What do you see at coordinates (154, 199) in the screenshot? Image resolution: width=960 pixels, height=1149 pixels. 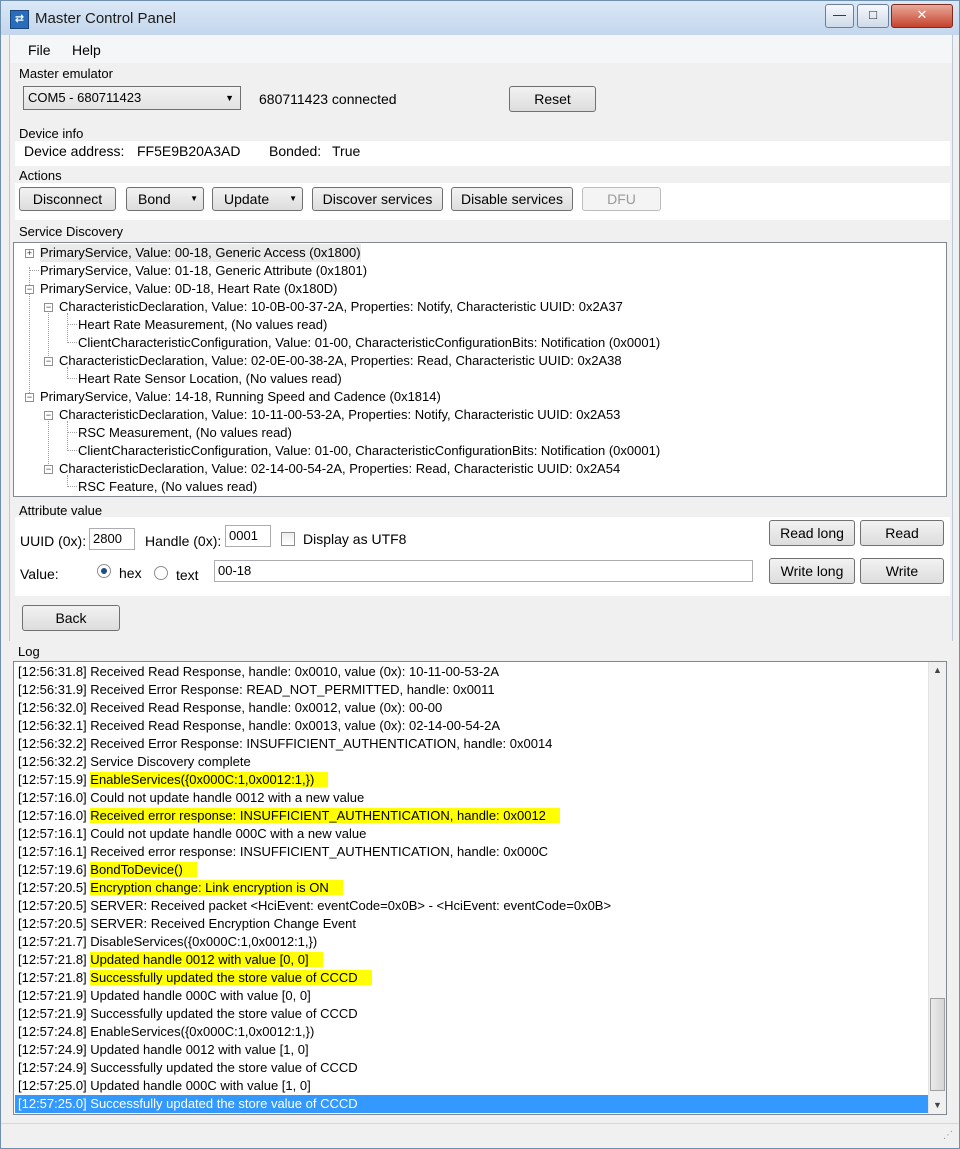 I see `bond-label: Bond` at bounding box center [154, 199].